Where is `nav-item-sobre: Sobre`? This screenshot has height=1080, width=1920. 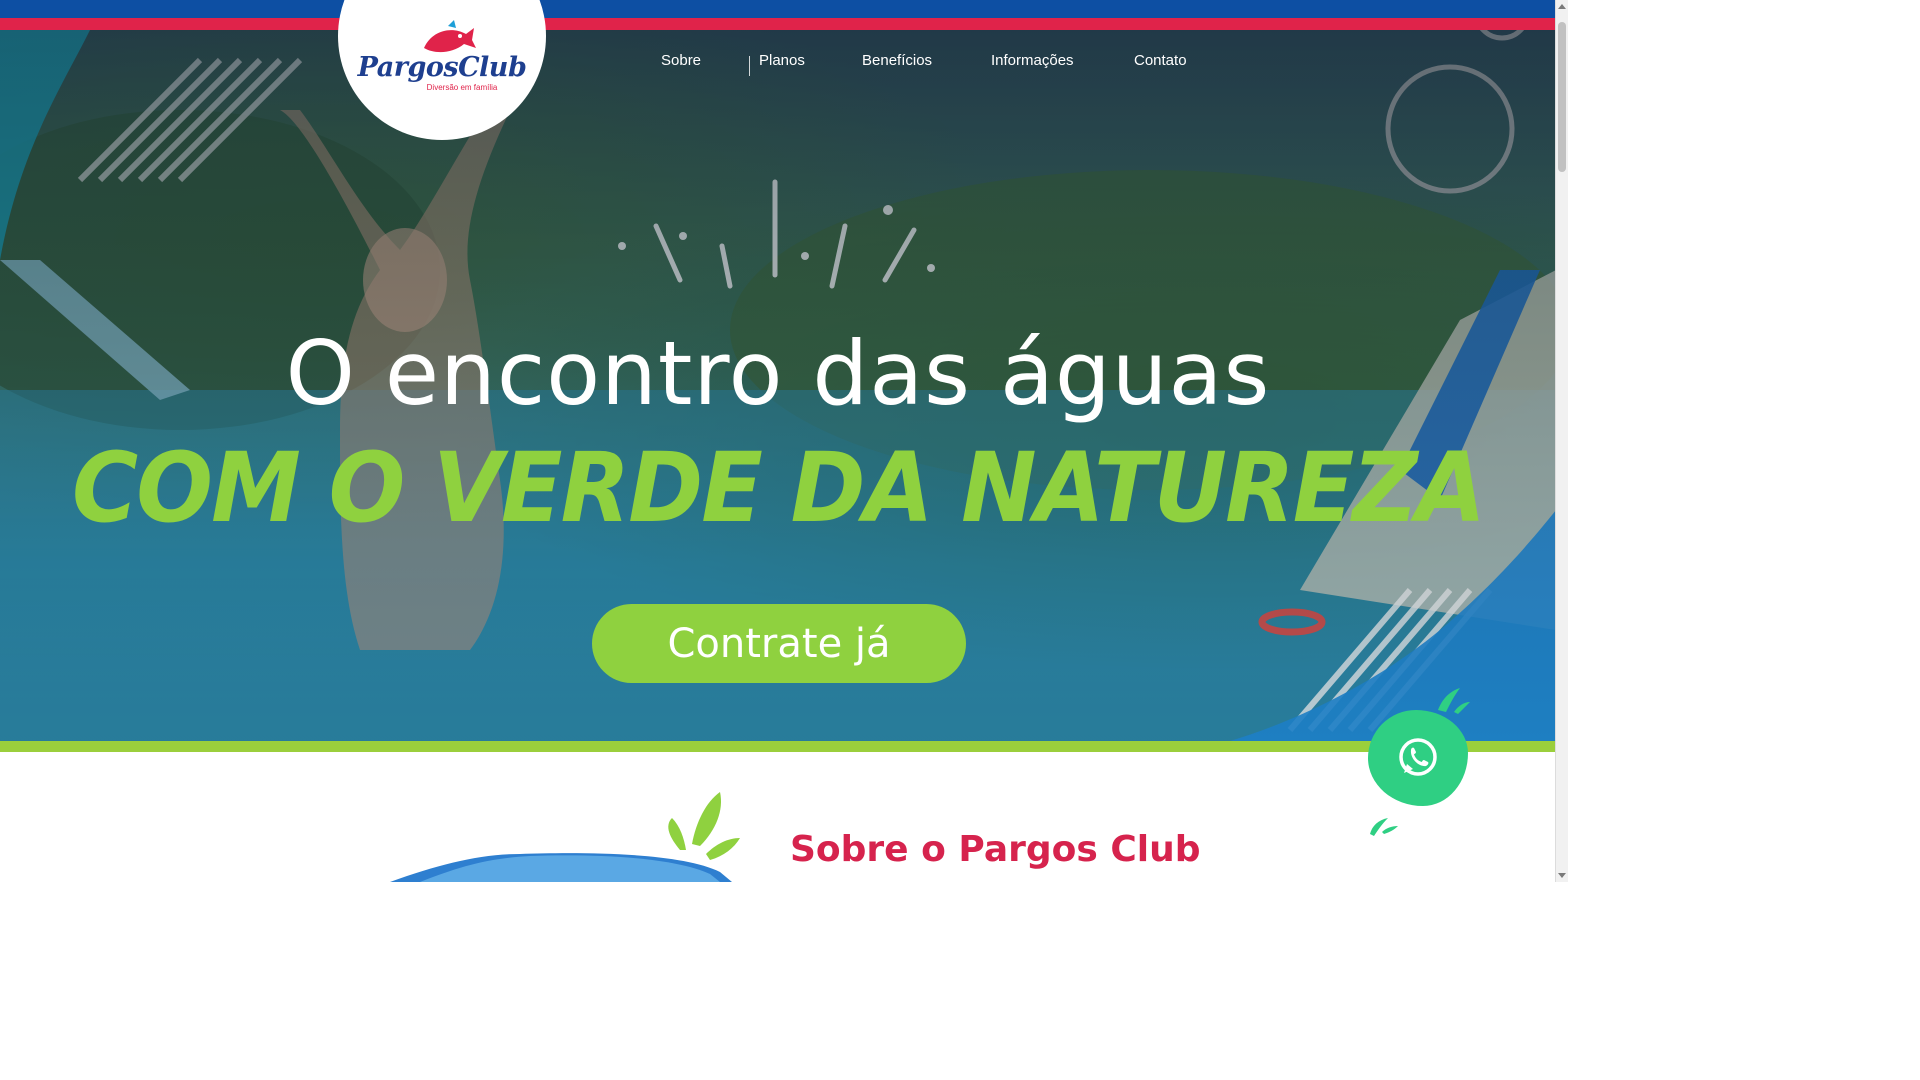
nav-item-sobre: Sobre is located at coordinates (681, 60).